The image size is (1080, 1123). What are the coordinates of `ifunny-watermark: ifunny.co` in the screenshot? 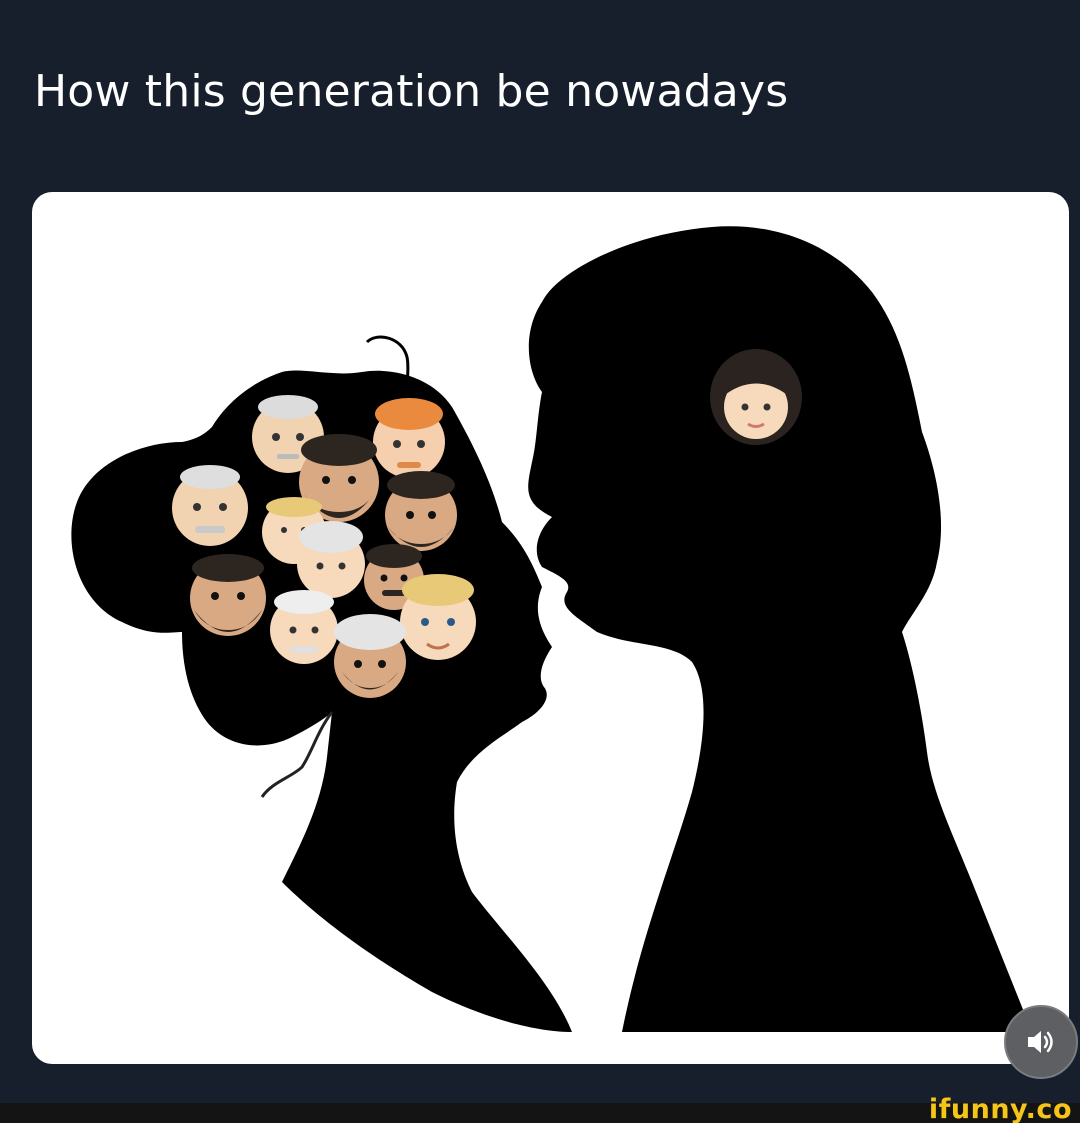 It's located at (1000, 1108).